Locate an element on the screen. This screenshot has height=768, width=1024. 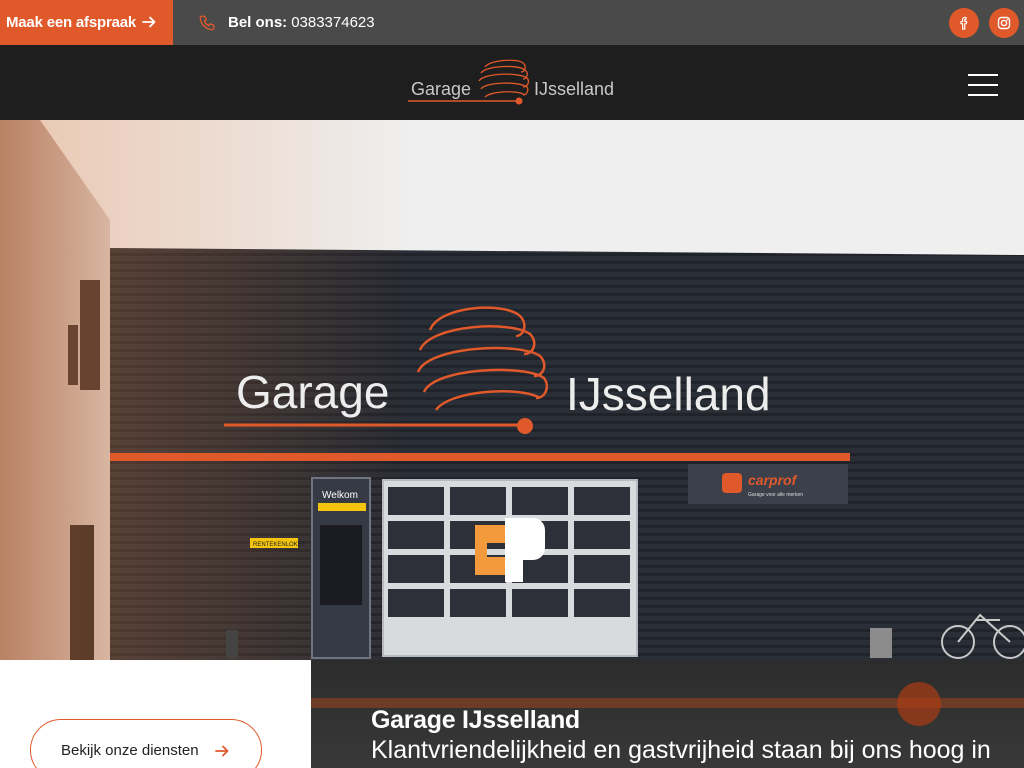
make-appointment-button: Maak een afspraak is located at coordinates (86, 22).